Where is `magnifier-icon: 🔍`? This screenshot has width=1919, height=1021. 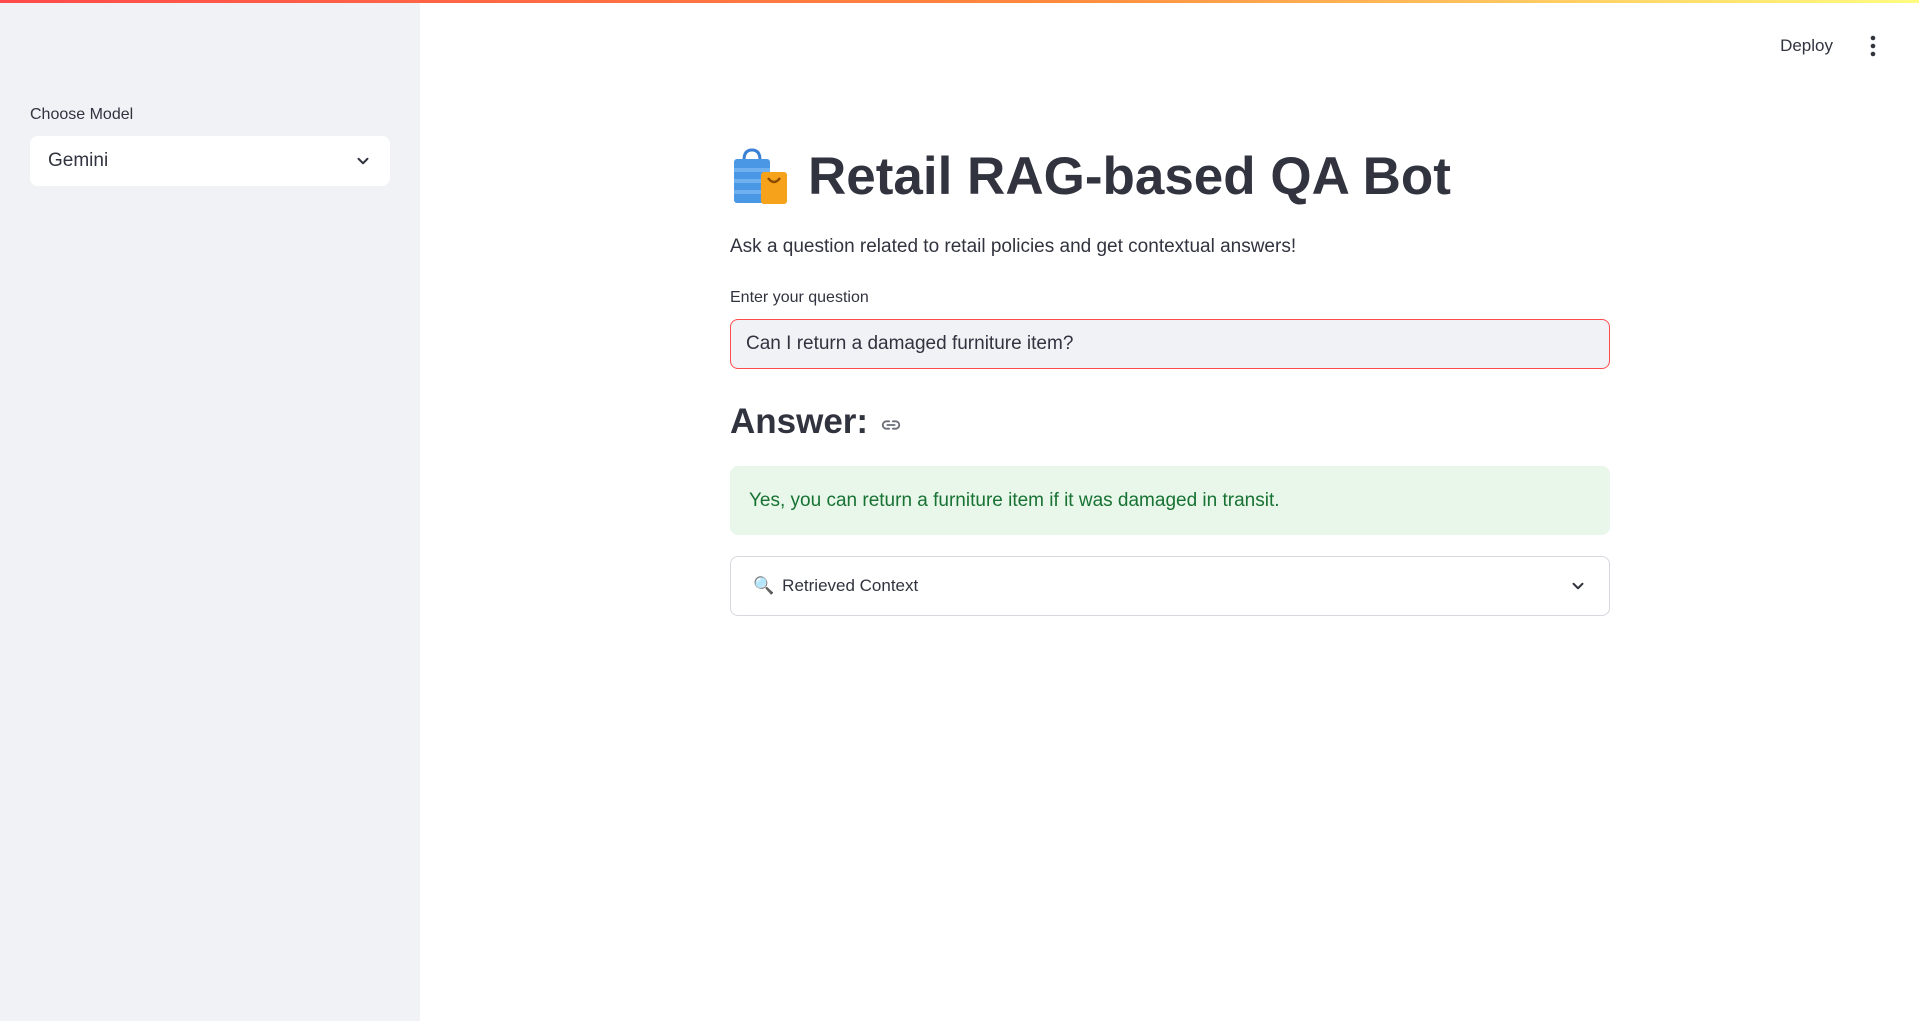
magnifier-icon: 🔍 is located at coordinates (764, 585).